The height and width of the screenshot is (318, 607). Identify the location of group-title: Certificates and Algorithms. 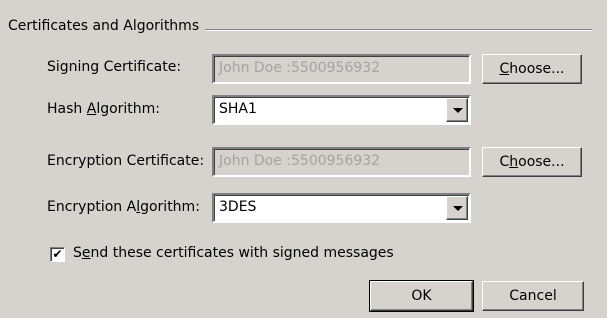
(107, 26).